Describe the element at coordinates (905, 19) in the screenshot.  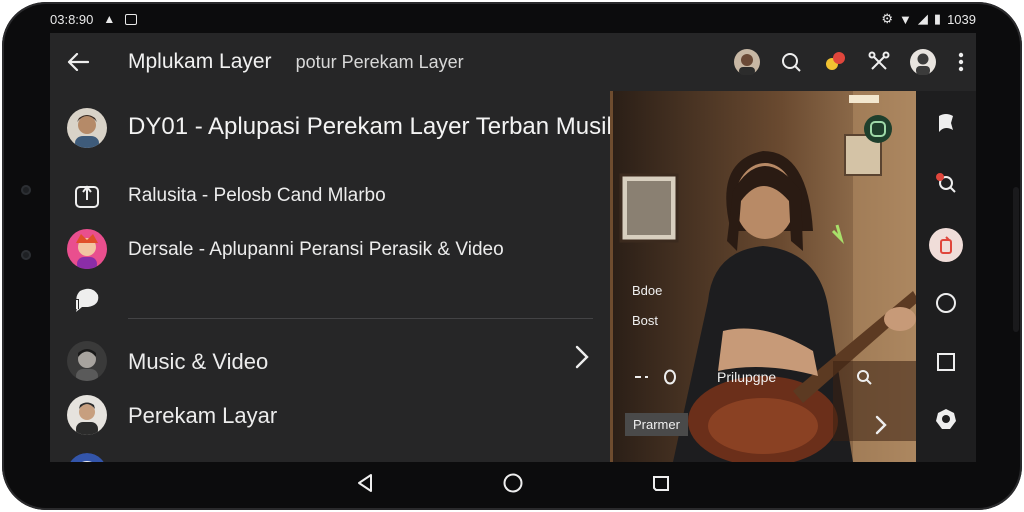
I see `wifi-icon: ▼` at that location.